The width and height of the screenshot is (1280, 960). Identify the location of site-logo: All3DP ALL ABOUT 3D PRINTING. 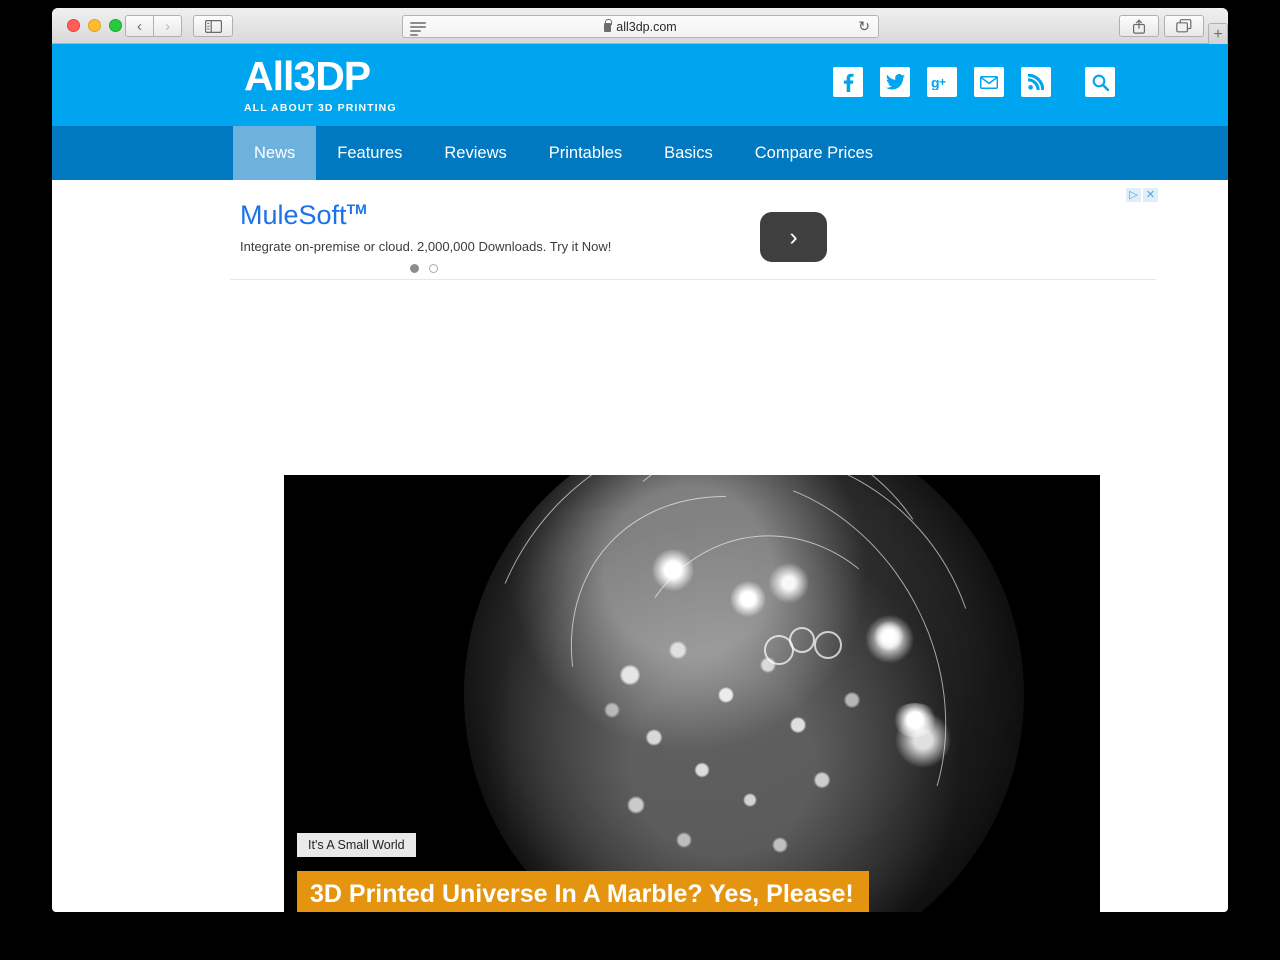
(320, 84).